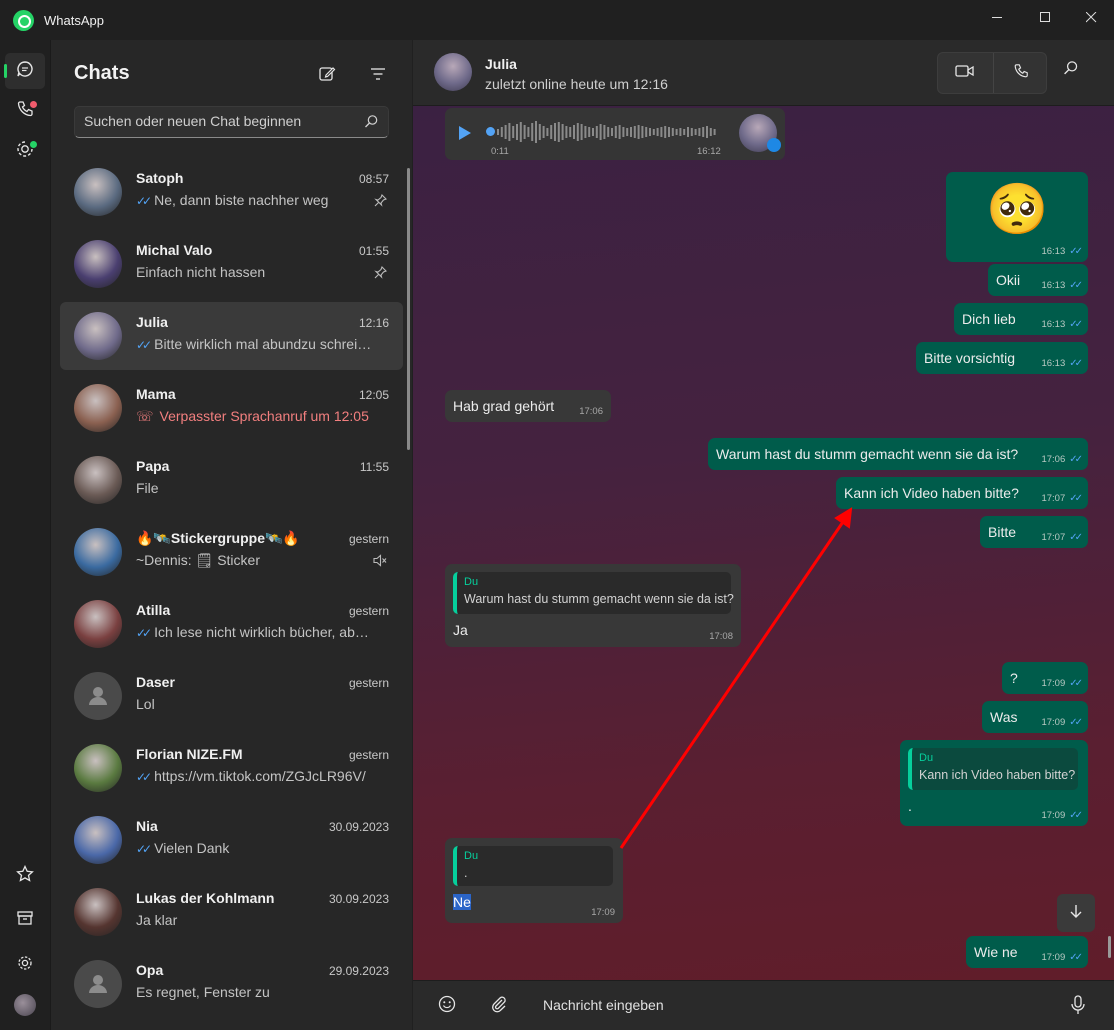  I want to click on voice-progress-dot, so click(490, 131).